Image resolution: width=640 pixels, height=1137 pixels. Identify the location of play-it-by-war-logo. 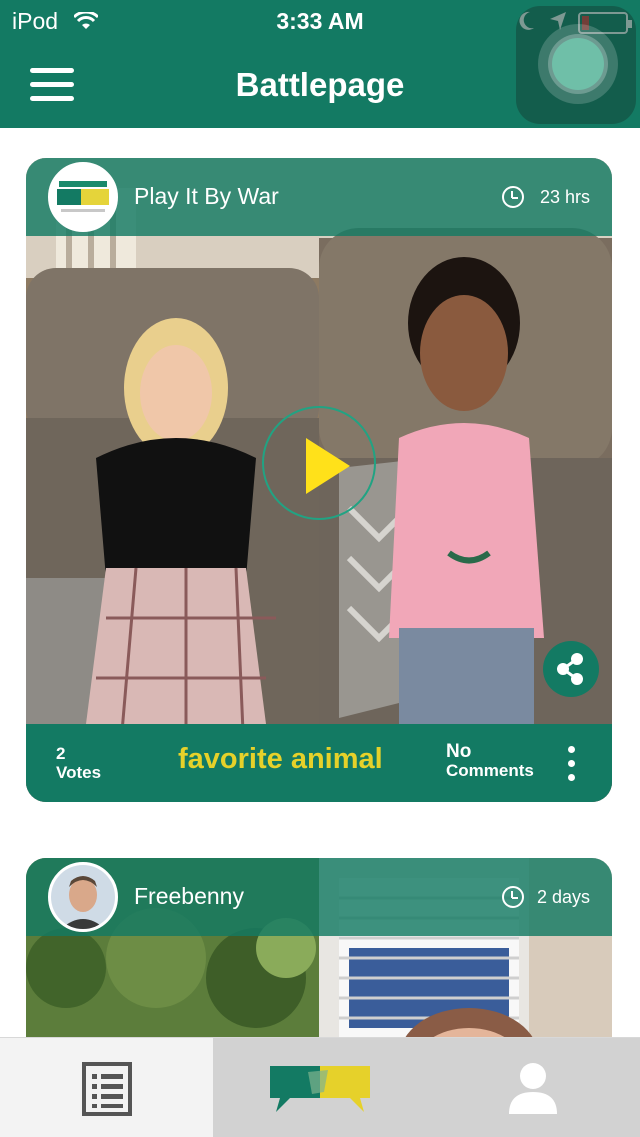
(83, 197).